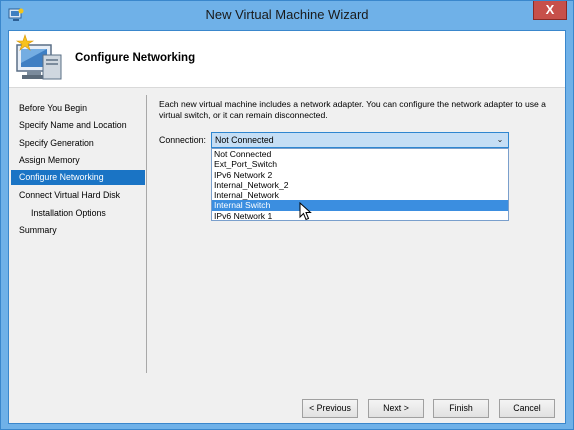 The width and height of the screenshot is (574, 430). What do you see at coordinates (78, 213) in the screenshot?
I see `nav-item-installation-options: Installation Options` at bounding box center [78, 213].